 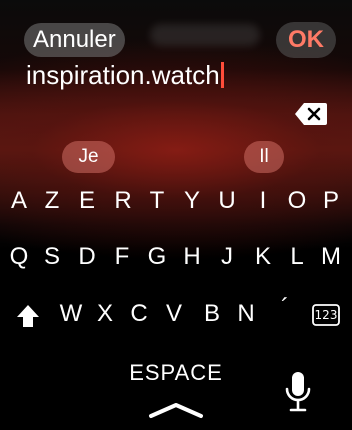 What do you see at coordinates (74, 40) in the screenshot?
I see `cancel-button: Annuler` at bounding box center [74, 40].